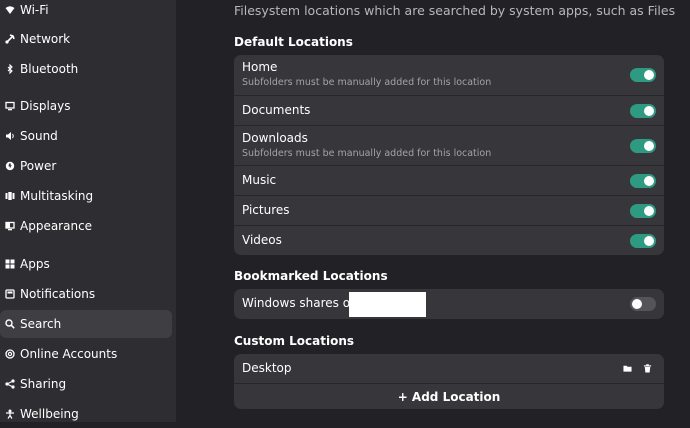 This screenshot has height=428, width=690. Describe the element at coordinates (449, 210) in the screenshot. I see `location-row-pictures: Pictures` at that location.